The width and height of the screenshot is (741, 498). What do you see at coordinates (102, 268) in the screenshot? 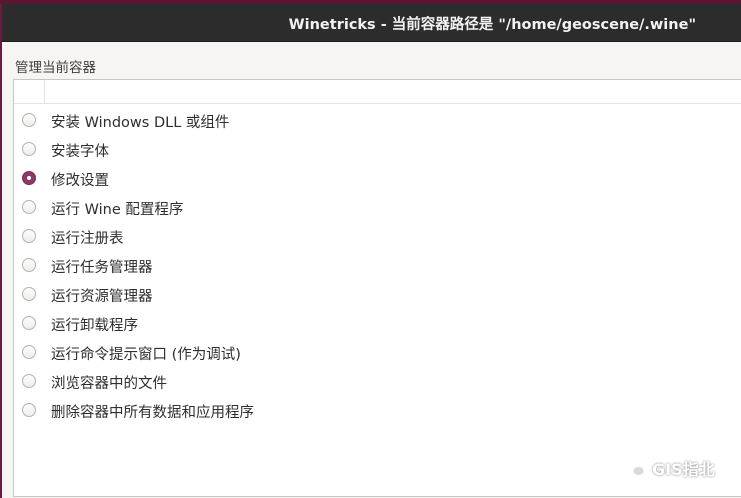
I see `option-label: 运行任务管理器` at bounding box center [102, 268].